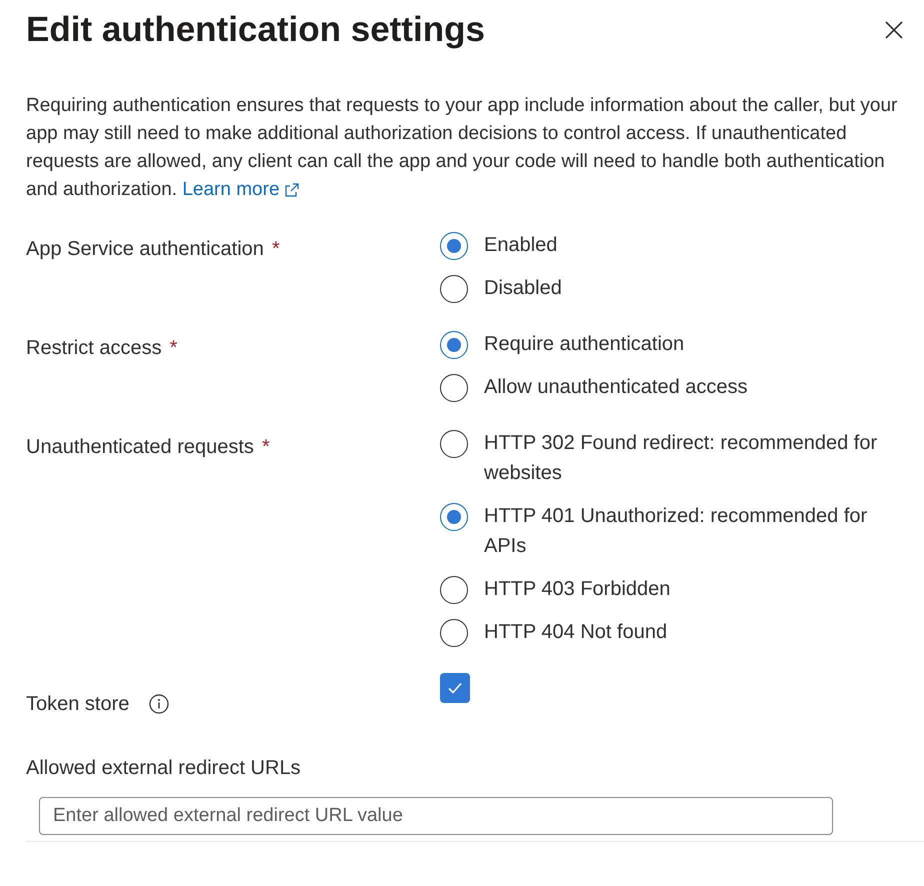 The width and height of the screenshot is (924, 886). I want to click on field-label: App Service authentication, so click(145, 249).